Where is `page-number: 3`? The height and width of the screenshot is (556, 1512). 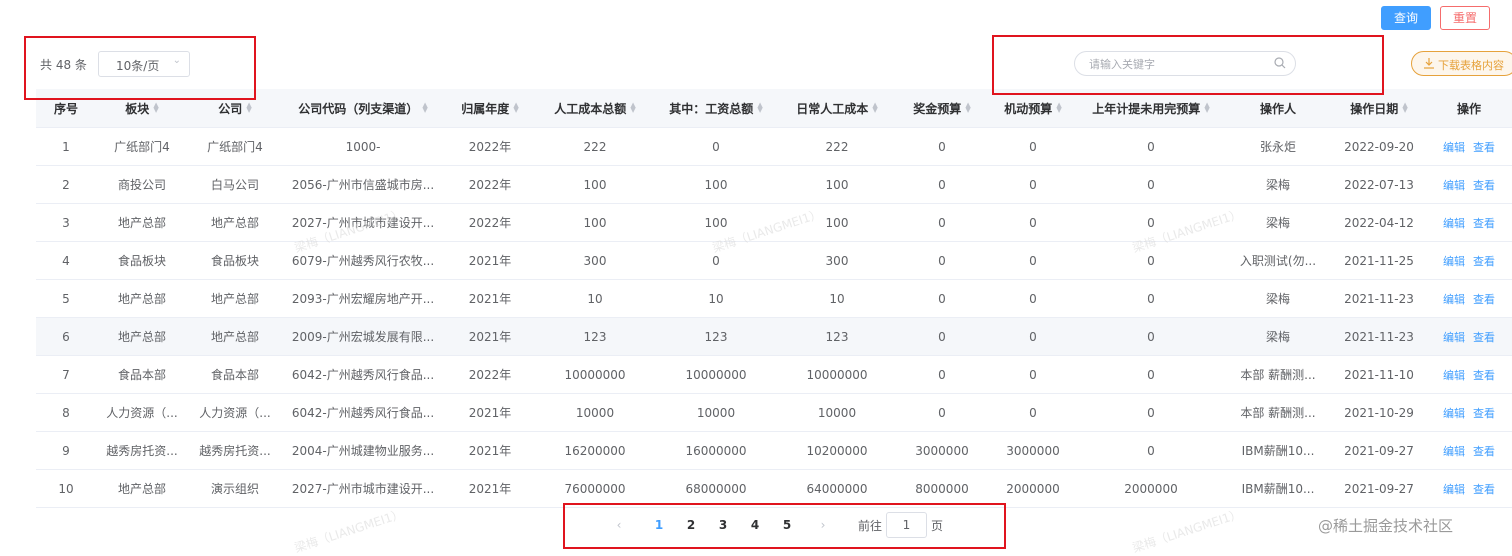
page-number: 3 is located at coordinates (723, 525).